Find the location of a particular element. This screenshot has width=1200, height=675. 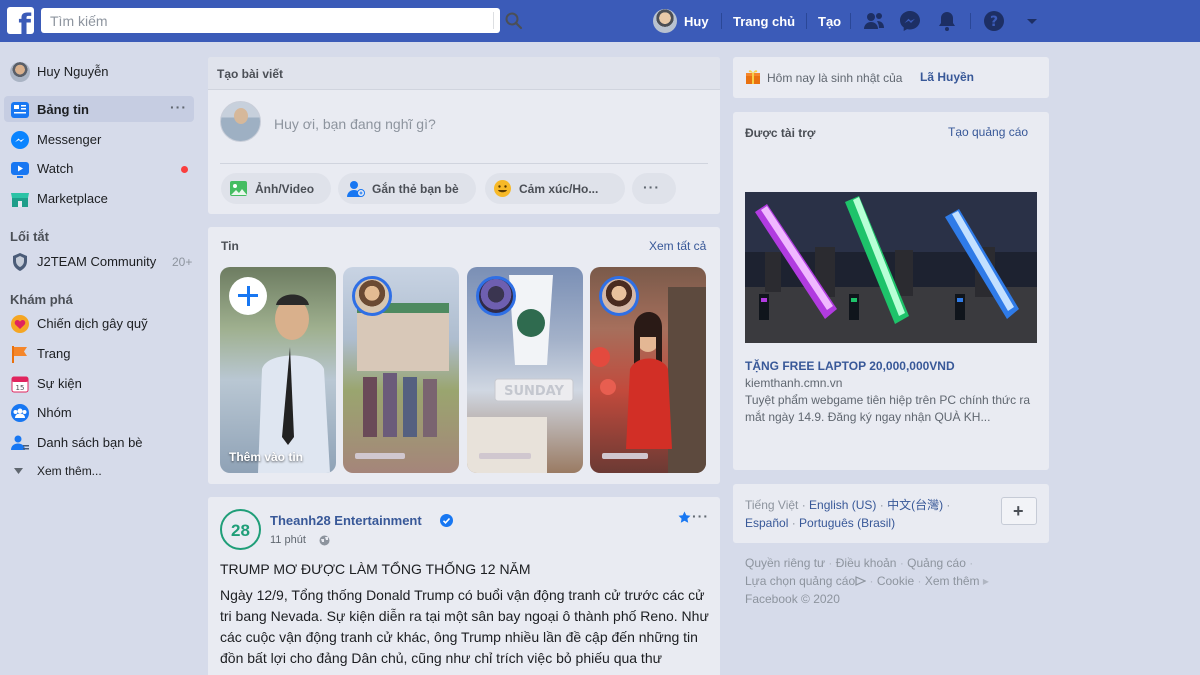

search-input is located at coordinates (250, 20).